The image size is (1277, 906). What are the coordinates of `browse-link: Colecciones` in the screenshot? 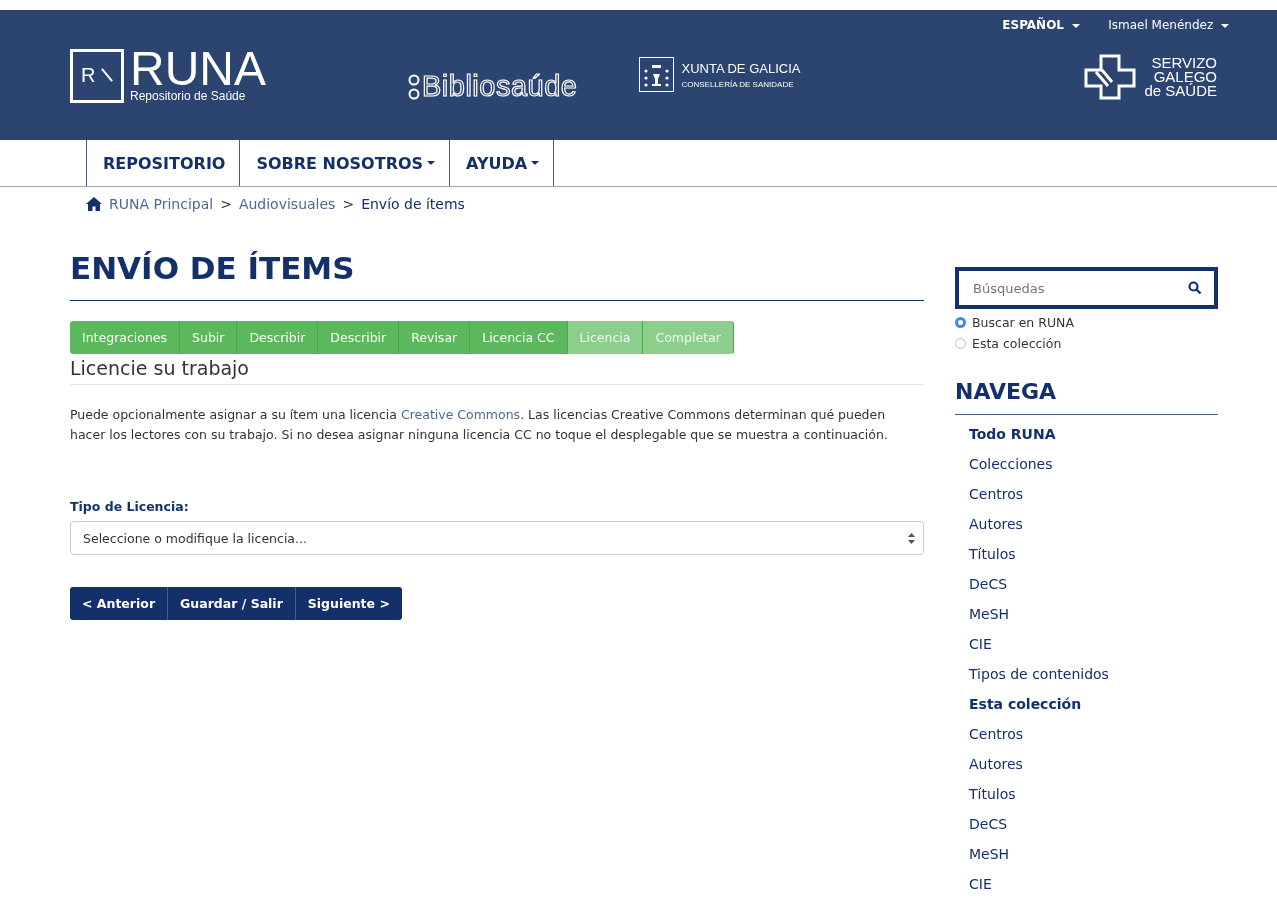 It's located at (1093, 464).